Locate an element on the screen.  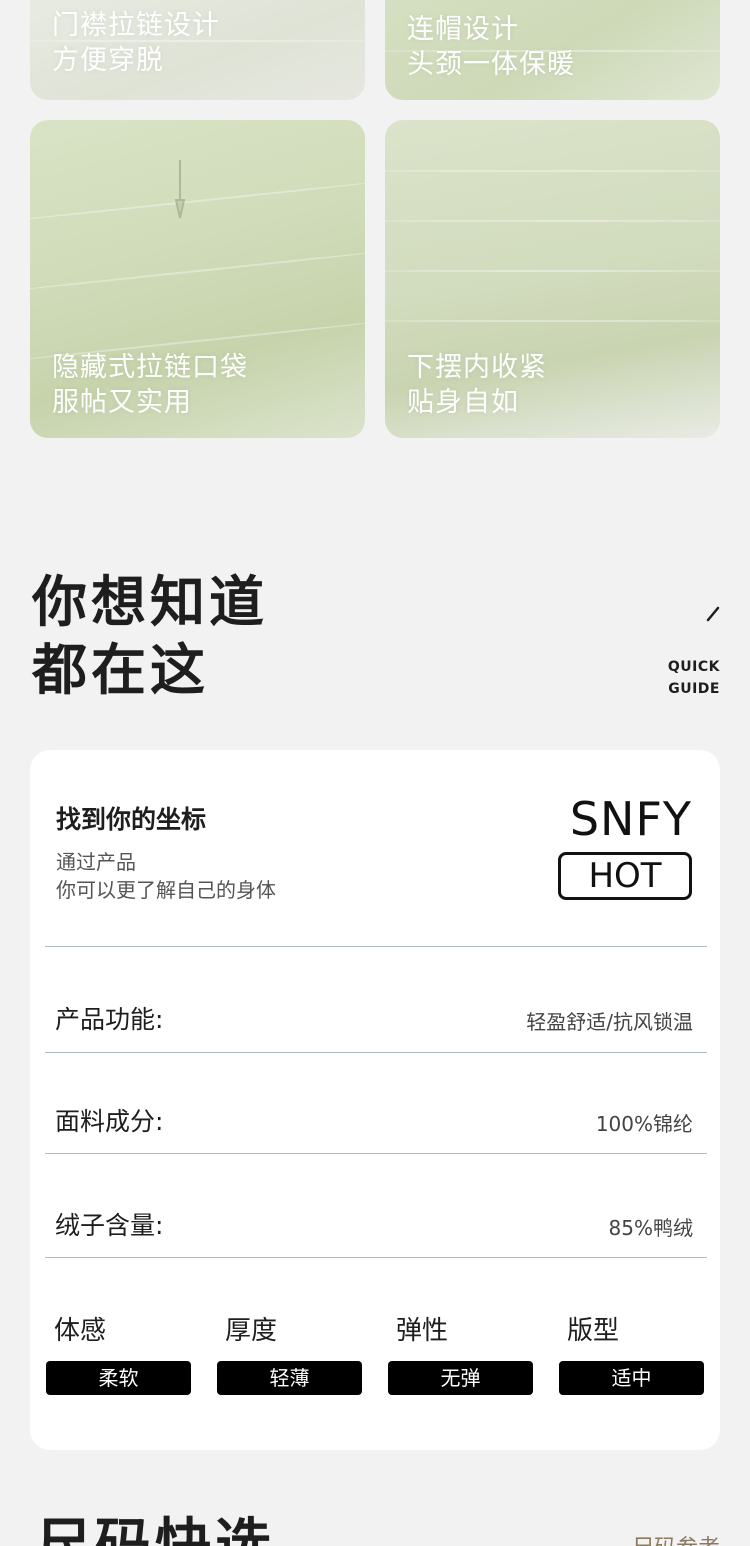
zipper-pull-icon is located at coordinates (180, 189).